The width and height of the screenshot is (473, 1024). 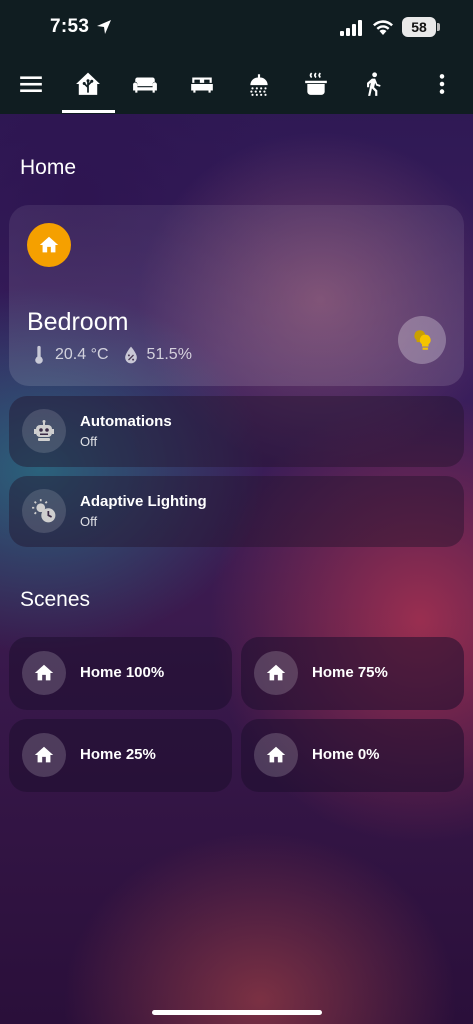 What do you see at coordinates (104, 27) in the screenshot?
I see `location-arrow-icon` at bounding box center [104, 27].